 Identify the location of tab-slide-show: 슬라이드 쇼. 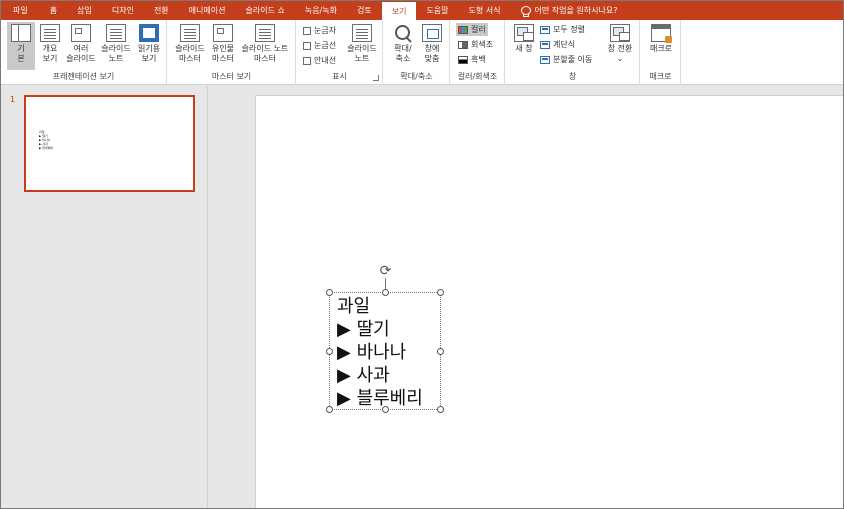
(264, 10).